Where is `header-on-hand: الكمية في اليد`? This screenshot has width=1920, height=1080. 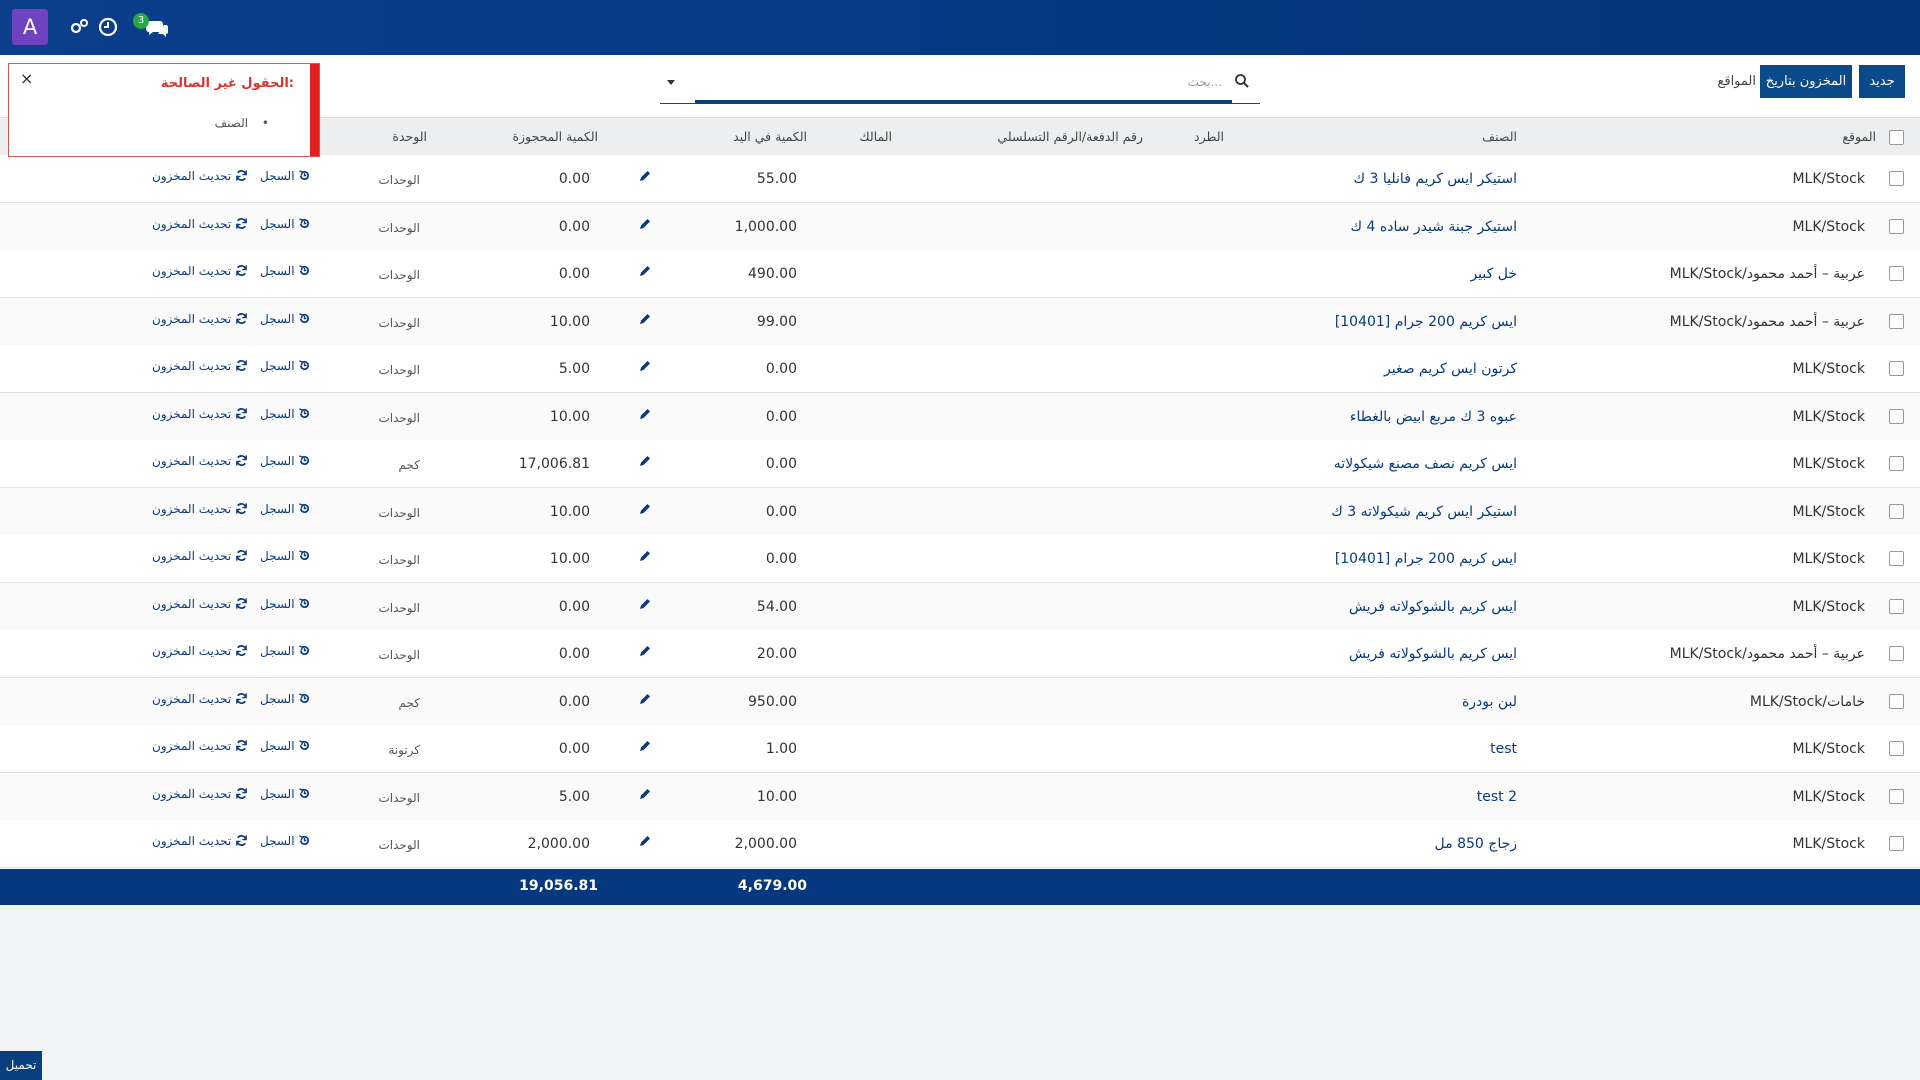 header-on-hand: الكمية في اليد is located at coordinates (770, 136).